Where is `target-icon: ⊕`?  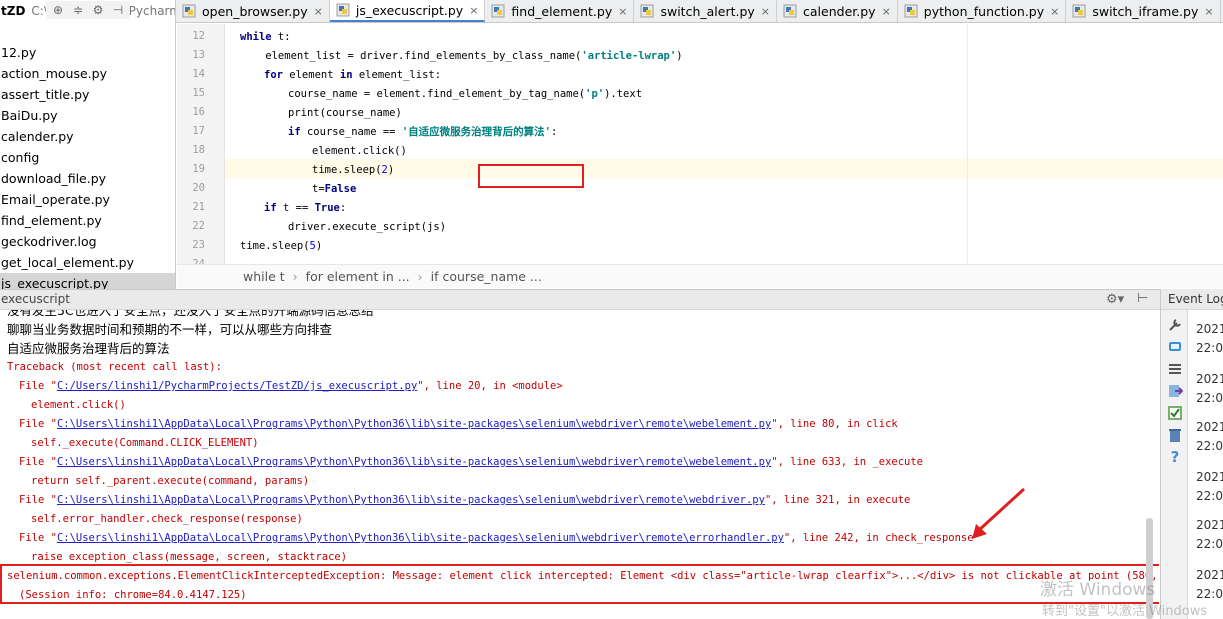
target-icon: ⊕ is located at coordinates (58, 10).